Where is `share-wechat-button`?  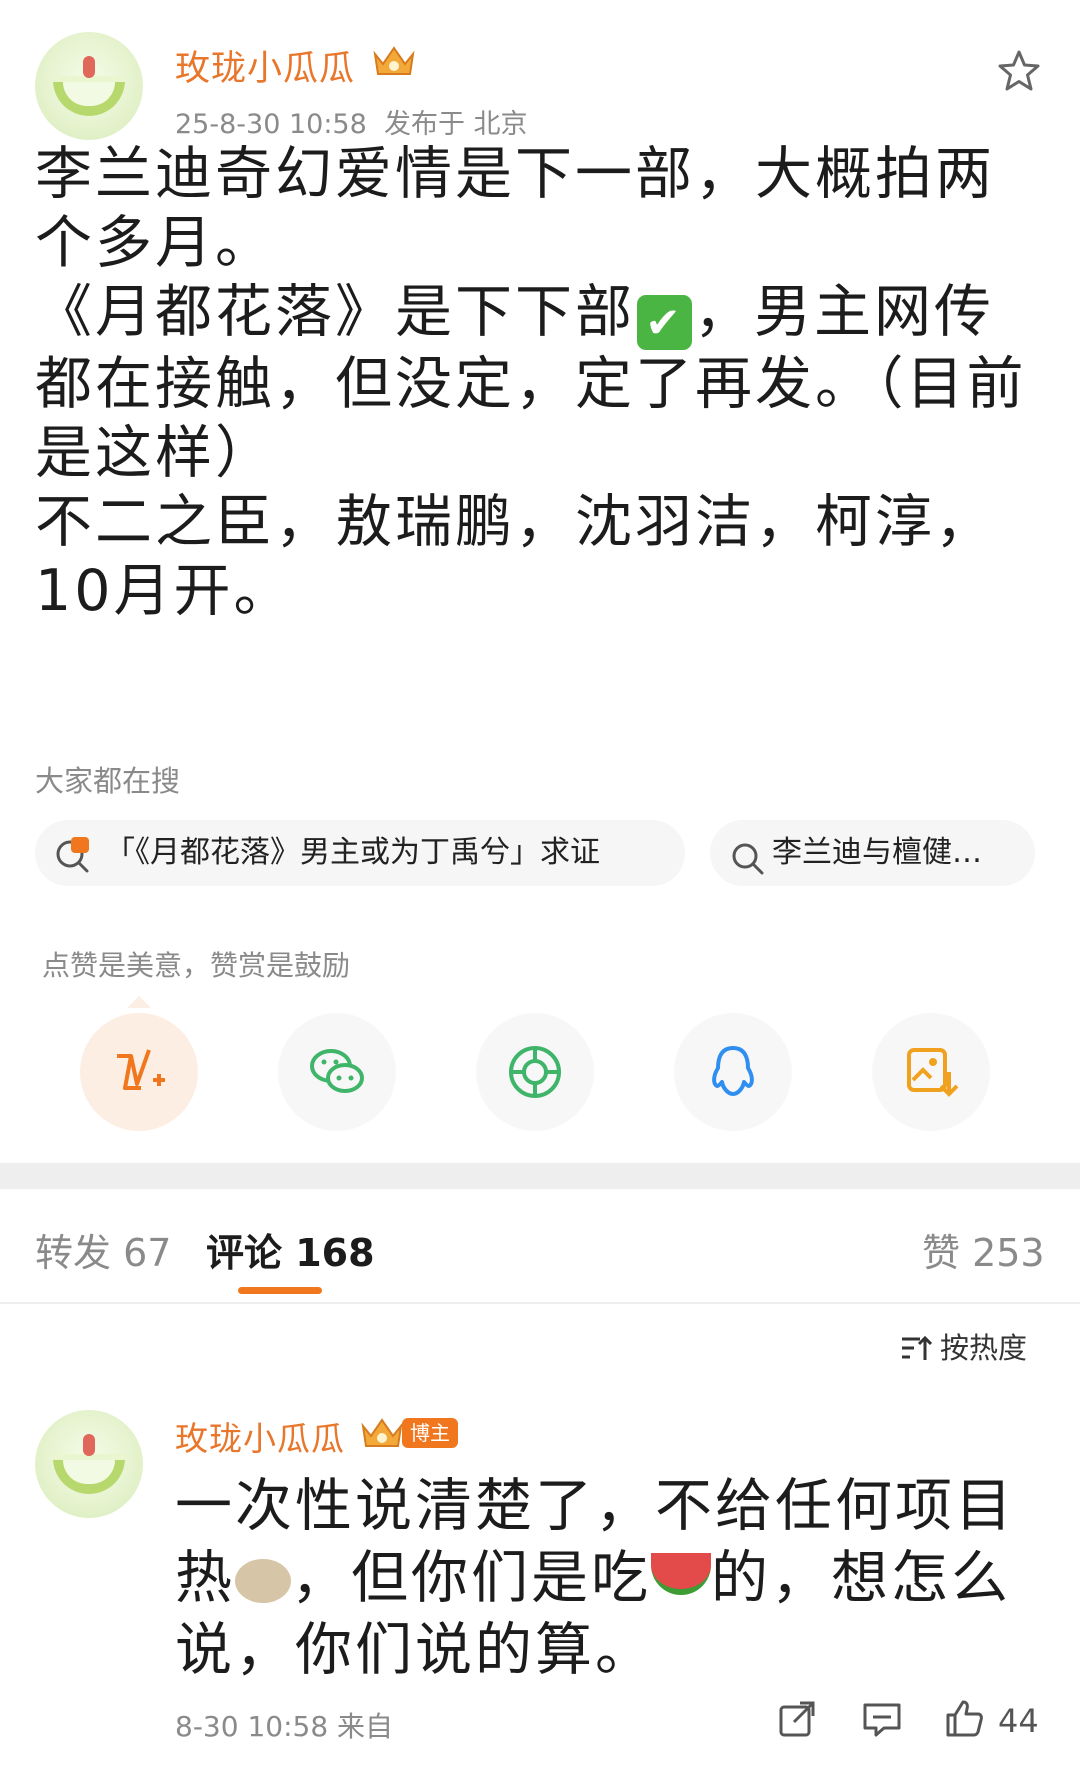
share-wechat-button is located at coordinates (337, 1072).